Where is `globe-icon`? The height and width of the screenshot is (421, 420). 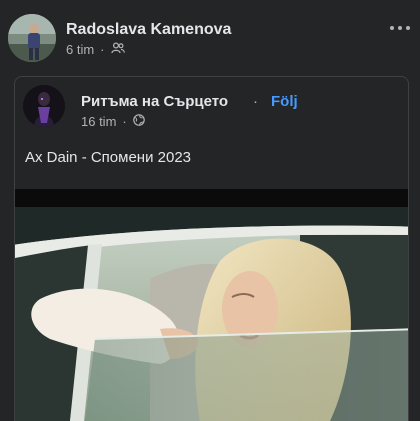
globe-icon is located at coordinates (138, 121).